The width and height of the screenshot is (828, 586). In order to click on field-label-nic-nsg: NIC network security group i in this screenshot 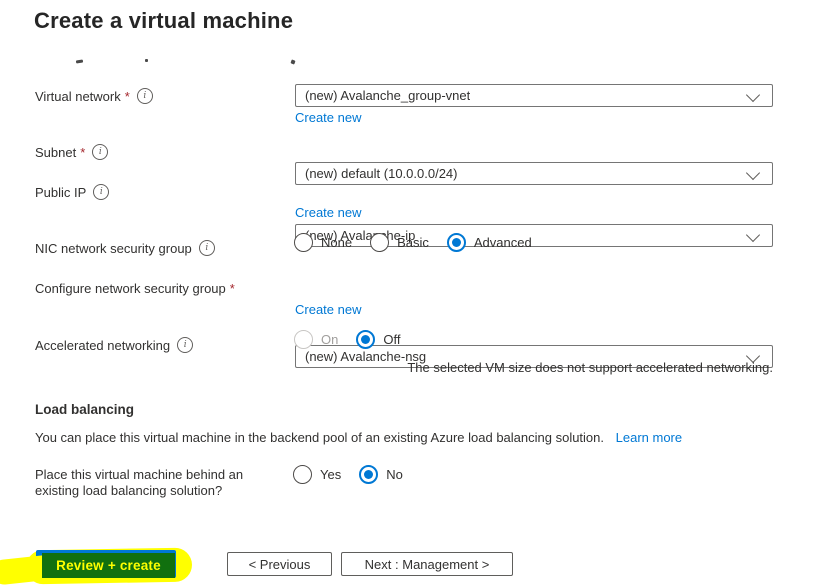, I will do `click(125, 248)`.